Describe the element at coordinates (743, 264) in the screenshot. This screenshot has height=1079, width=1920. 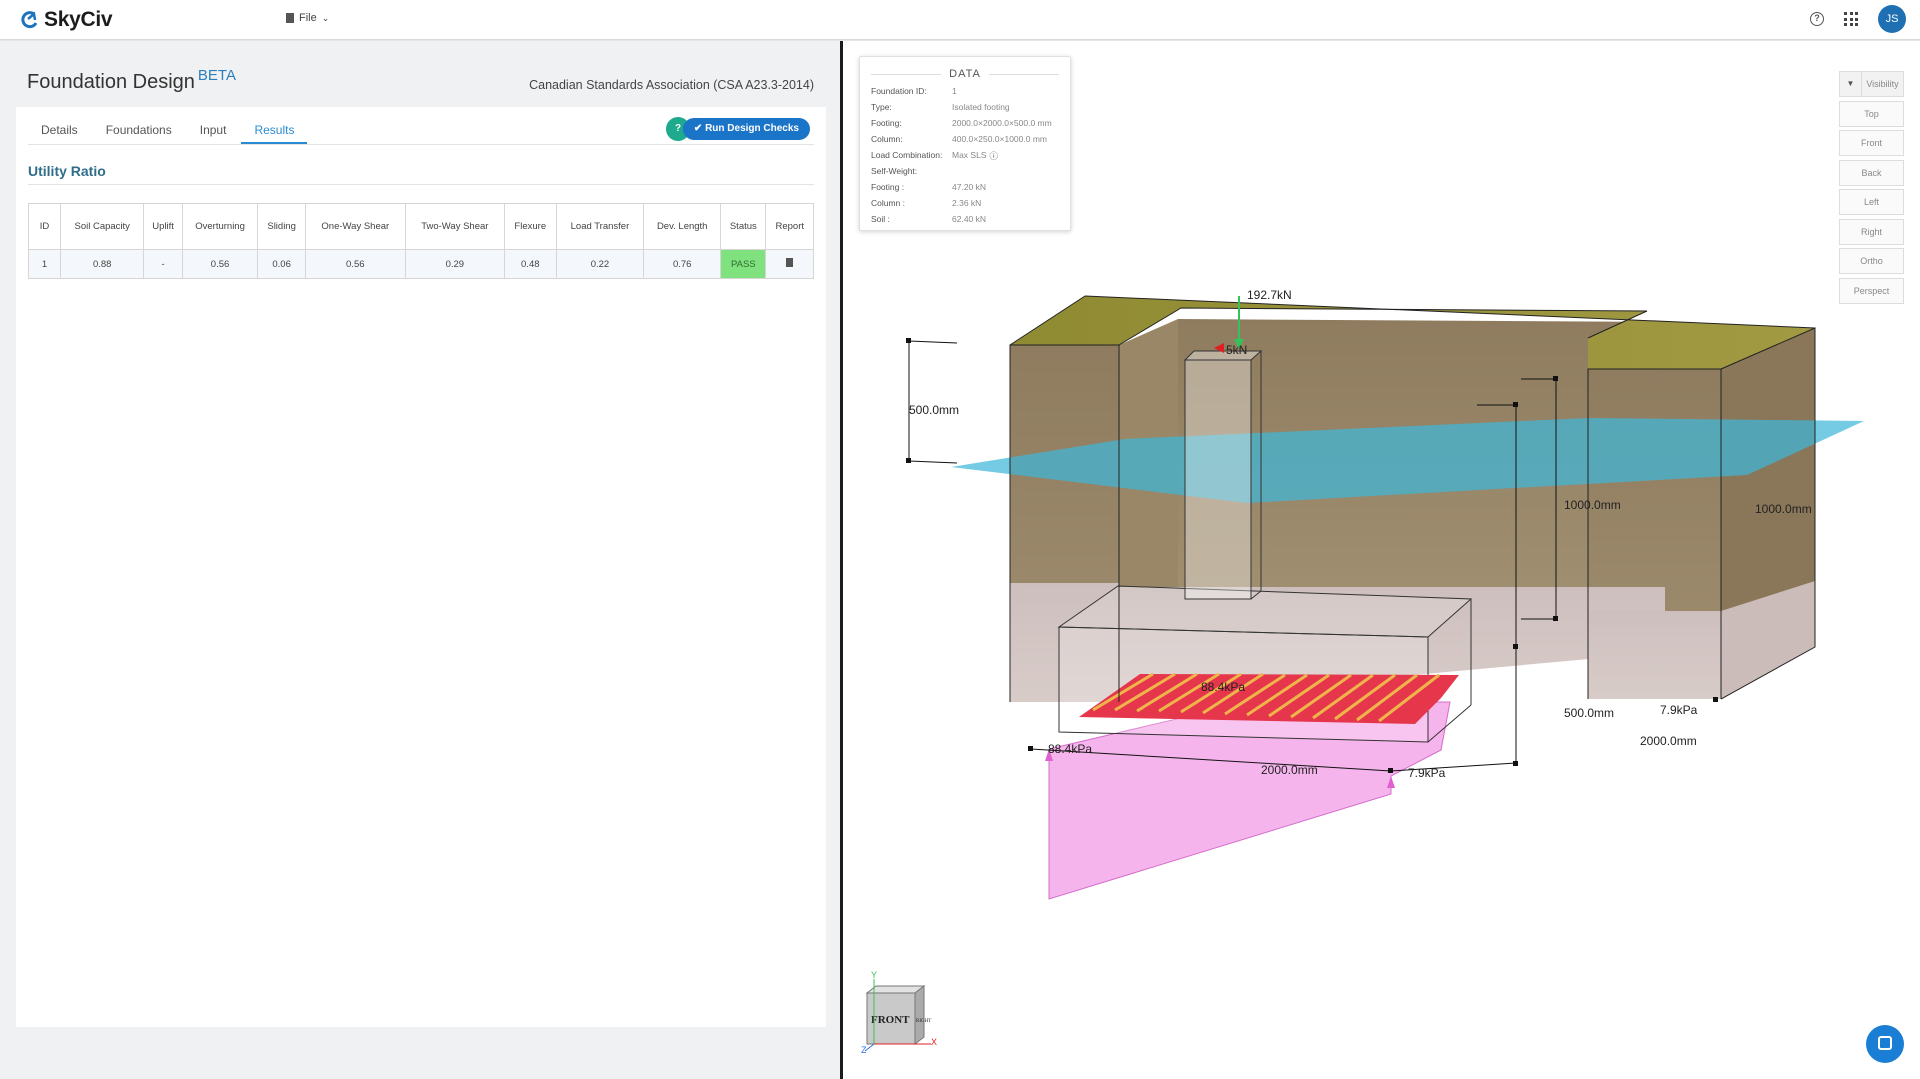
I see `status-badge: PASS` at that location.